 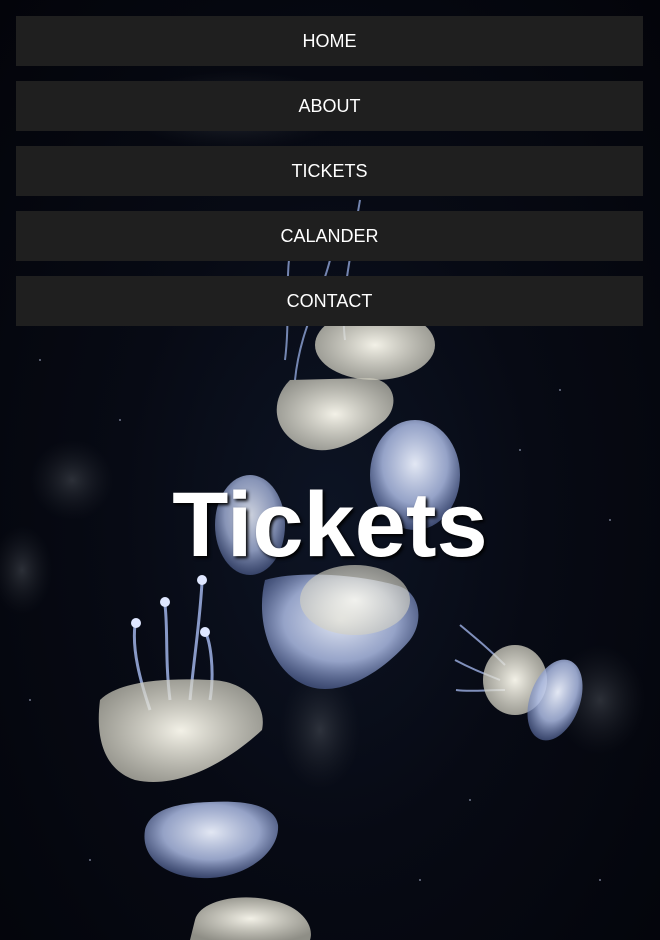 I want to click on nav-item-home: HOME, so click(x=329, y=41).